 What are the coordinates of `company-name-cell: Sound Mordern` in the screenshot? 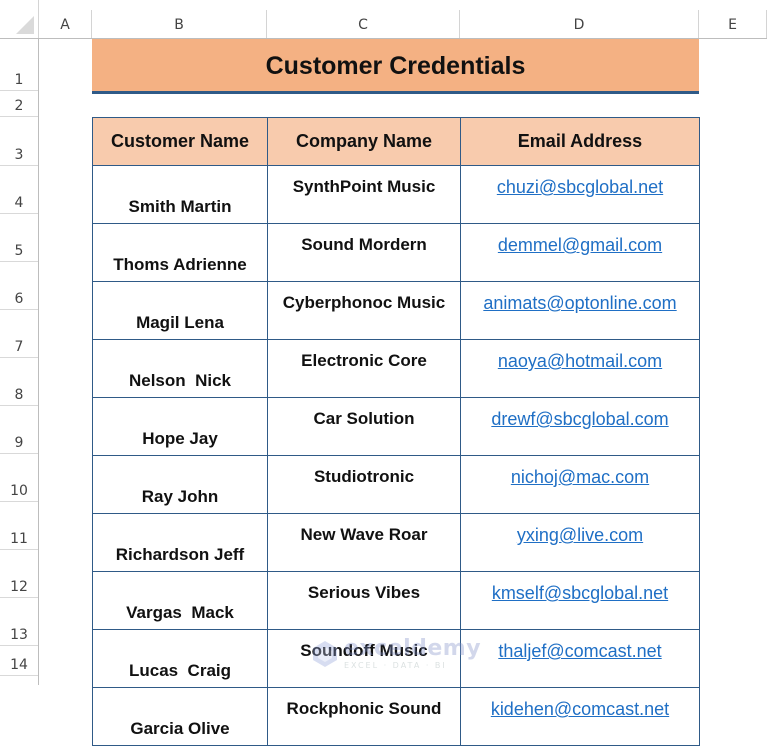 It's located at (364, 252).